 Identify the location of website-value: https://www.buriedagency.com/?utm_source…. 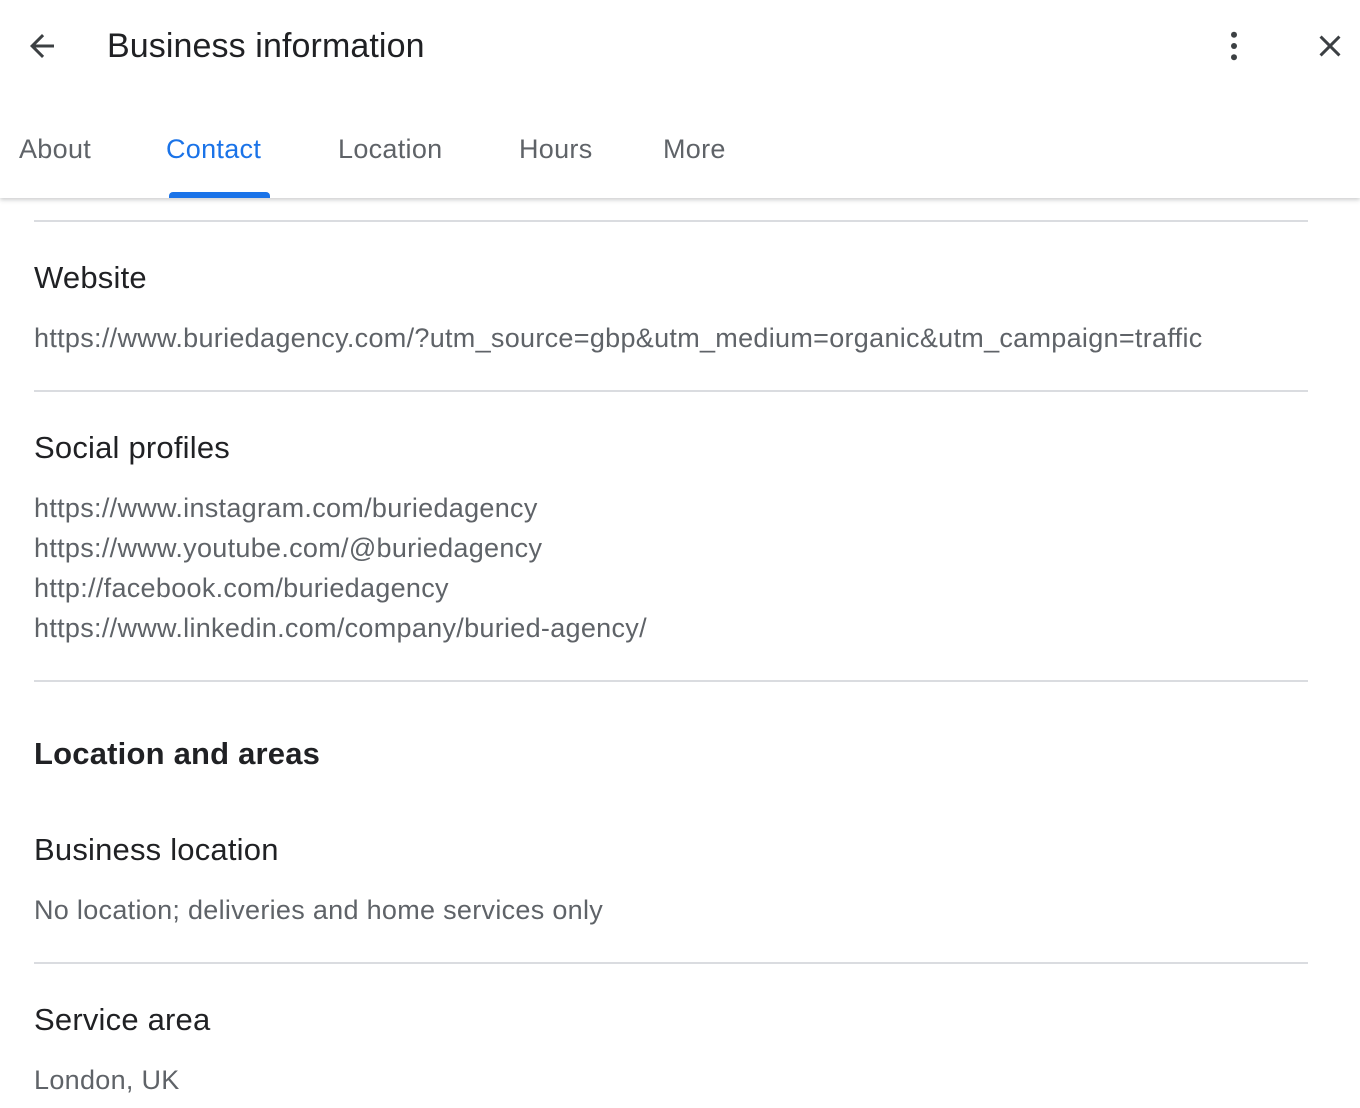
(618, 338).